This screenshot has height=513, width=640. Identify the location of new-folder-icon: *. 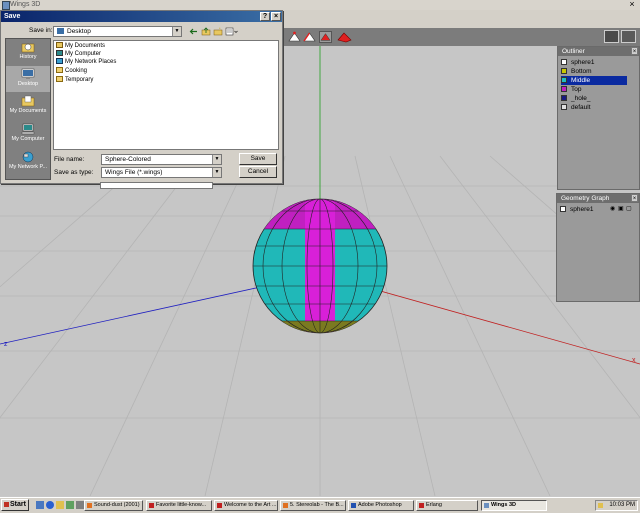
(218, 31).